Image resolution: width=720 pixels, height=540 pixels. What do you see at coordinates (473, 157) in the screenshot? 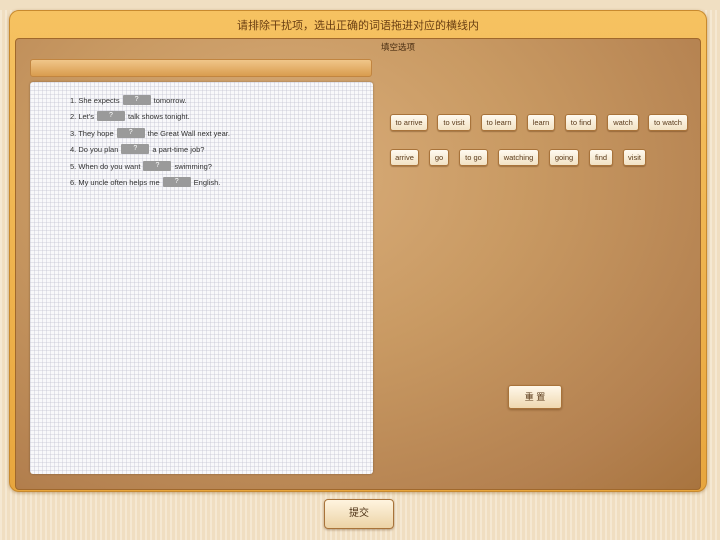
I see `option-to-go: to go` at bounding box center [473, 157].